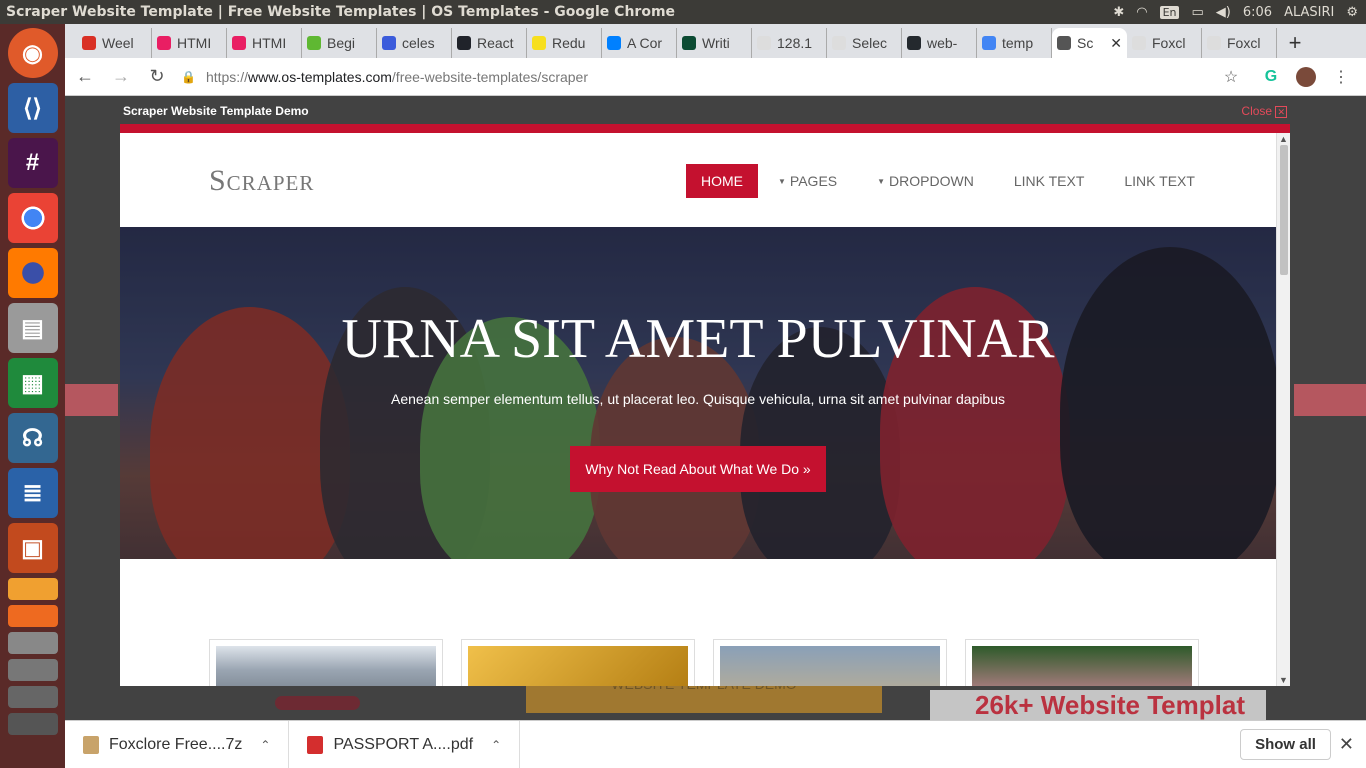 Image resolution: width=1366 pixels, height=768 pixels. Describe the element at coordinates (1223, 12) in the screenshot. I see `volume-icon: ◀)` at that location.